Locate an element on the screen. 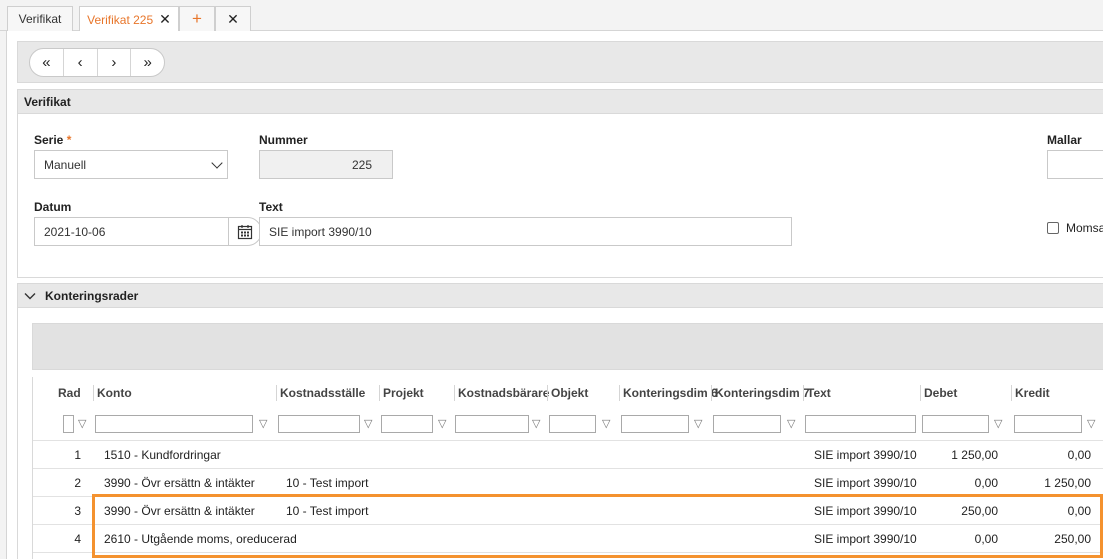 This screenshot has width=1103, height=559. cell-rad: 2 is located at coordinates (77, 483).